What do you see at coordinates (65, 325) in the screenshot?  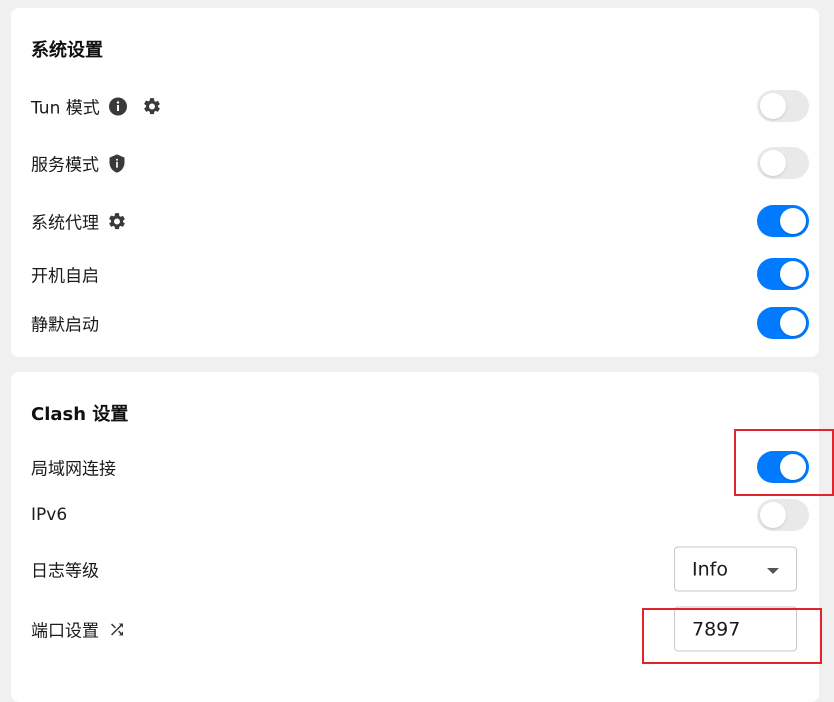 I see `silent-start-label: 静默启动` at bounding box center [65, 325].